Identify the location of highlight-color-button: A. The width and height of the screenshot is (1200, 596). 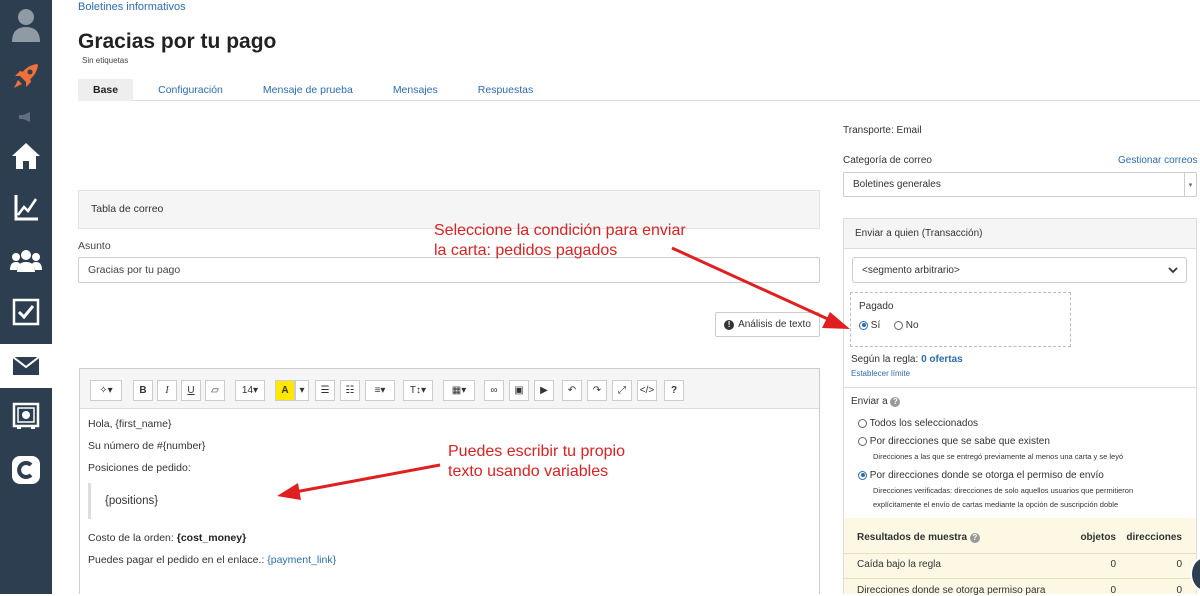
(285, 390).